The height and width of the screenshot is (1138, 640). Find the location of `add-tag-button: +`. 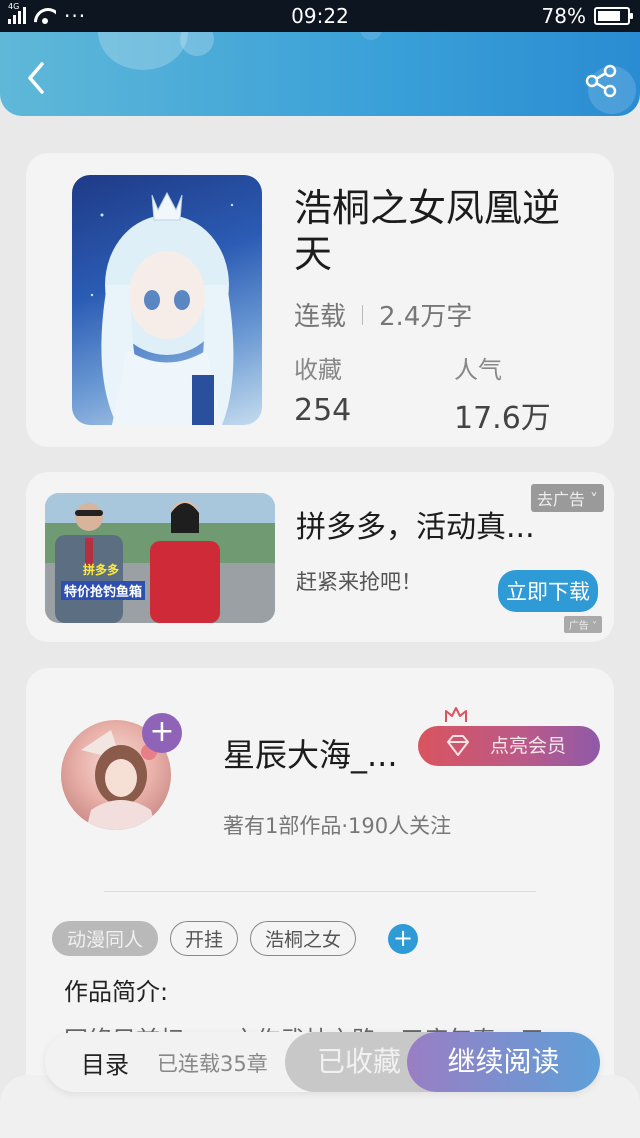

add-tag-button: + is located at coordinates (403, 938).